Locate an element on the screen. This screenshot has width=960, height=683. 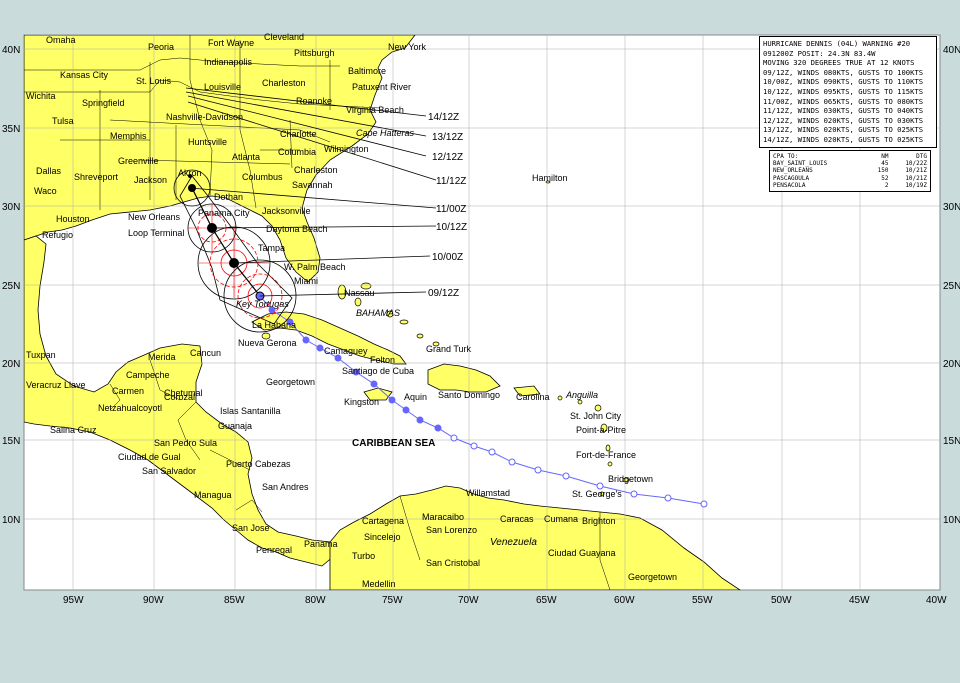
time-label: 14/12Z is located at coordinates (443, 117).